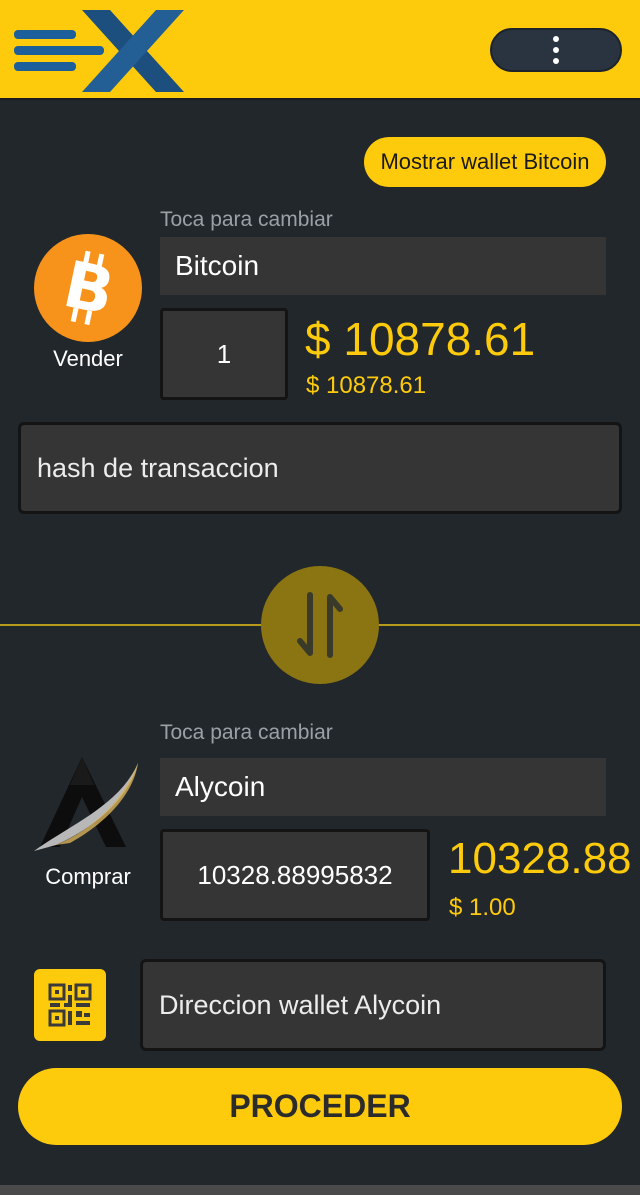 Image resolution: width=640 pixels, height=1195 pixels. What do you see at coordinates (99, 51) in the screenshot?
I see `ex-logo` at bounding box center [99, 51].